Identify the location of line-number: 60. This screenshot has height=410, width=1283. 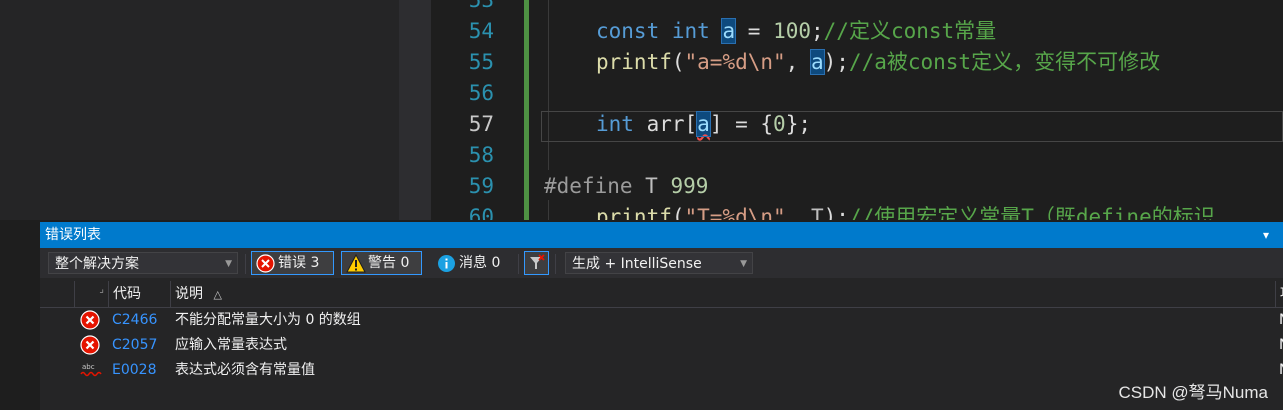
(481, 212).